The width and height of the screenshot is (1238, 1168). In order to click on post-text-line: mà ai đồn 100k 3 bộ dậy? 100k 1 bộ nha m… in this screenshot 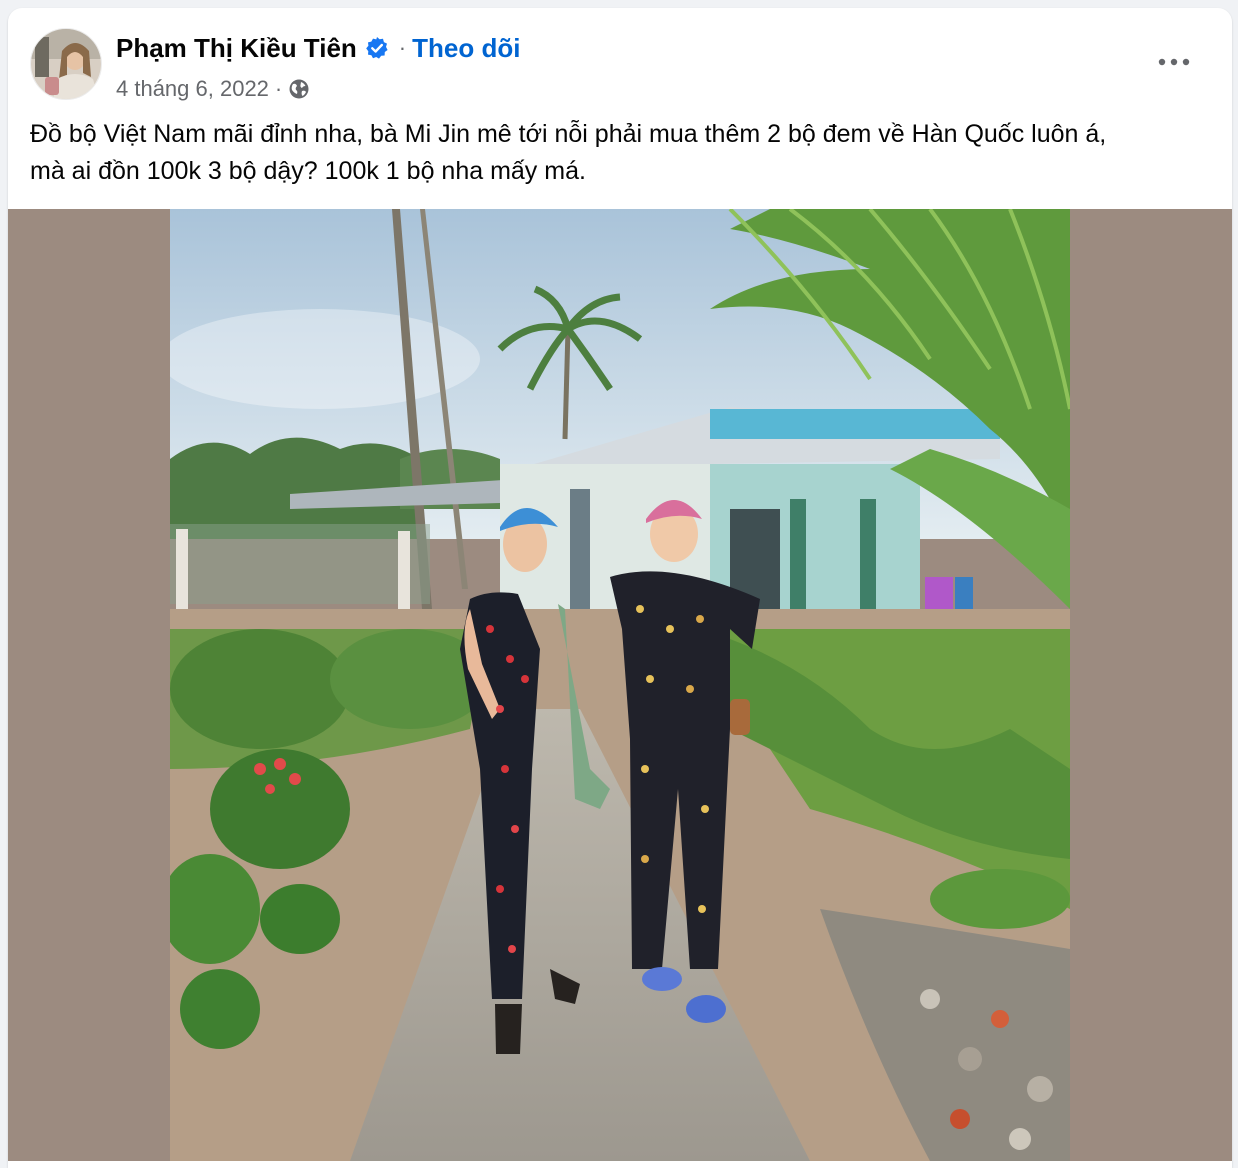, I will do `click(308, 171)`.